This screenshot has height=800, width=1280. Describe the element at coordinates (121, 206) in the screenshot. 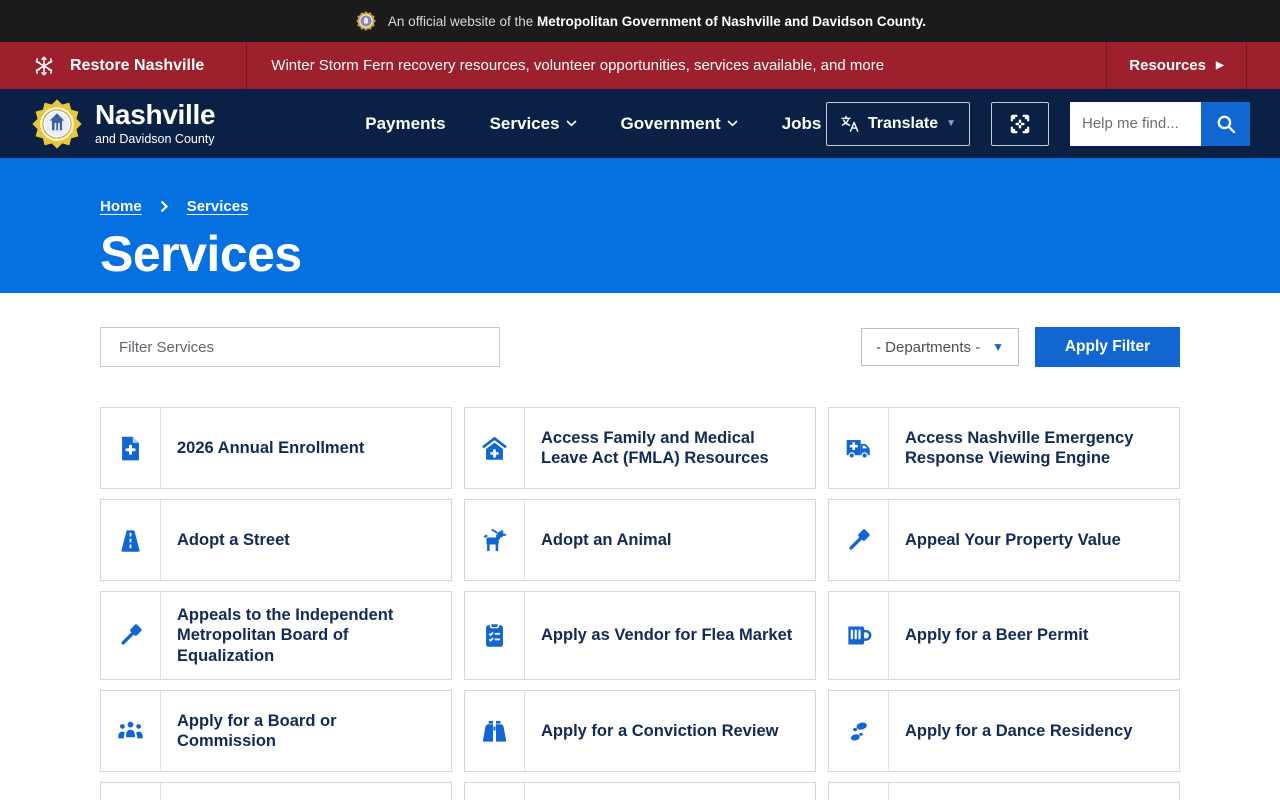

I see `breadcrumb-home-link: Home` at that location.